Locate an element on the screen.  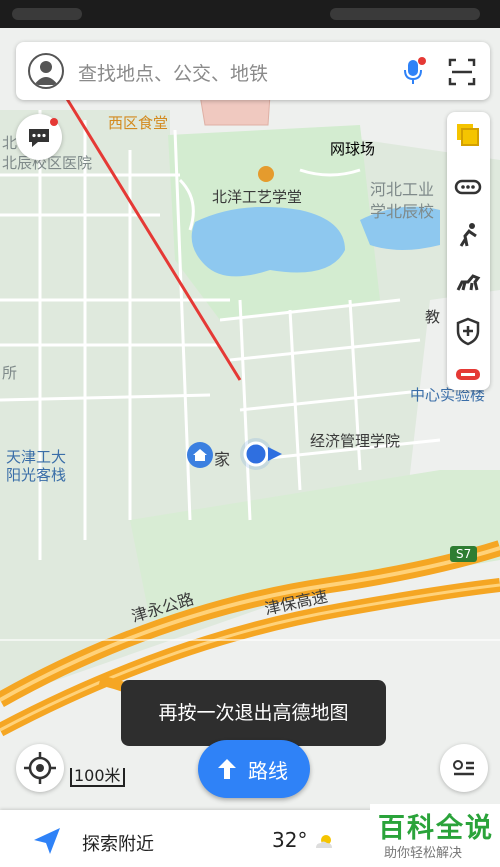
poi-beiyang: 北洋工艺学堂 is located at coordinates (257, 196).